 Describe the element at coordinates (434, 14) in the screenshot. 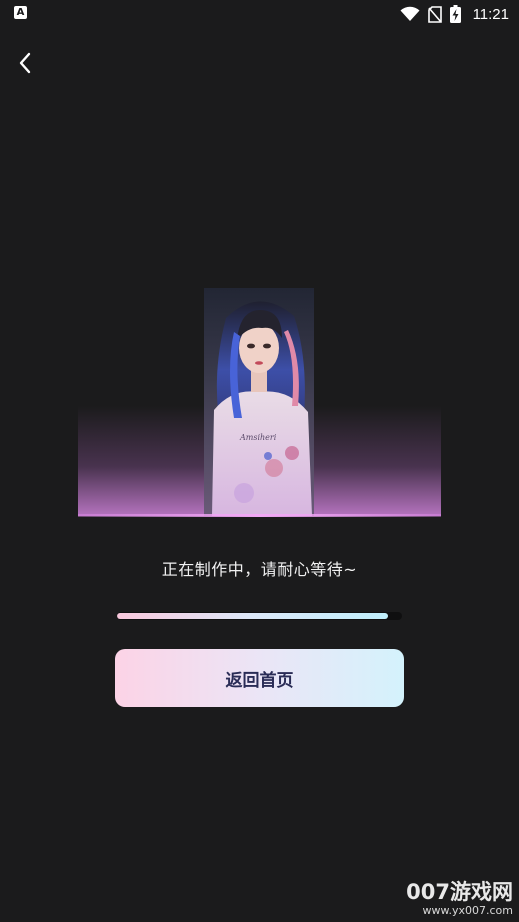

I see `no-sim-icon` at that location.